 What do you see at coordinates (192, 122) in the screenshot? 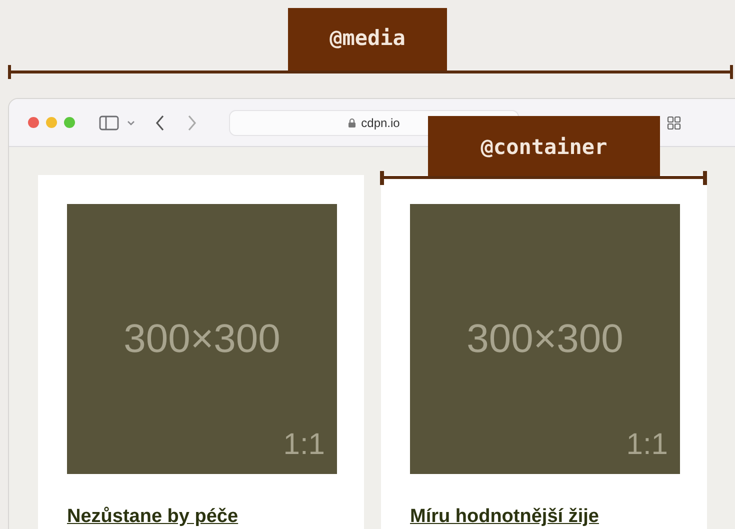
I see `forward-icon` at bounding box center [192, 122].